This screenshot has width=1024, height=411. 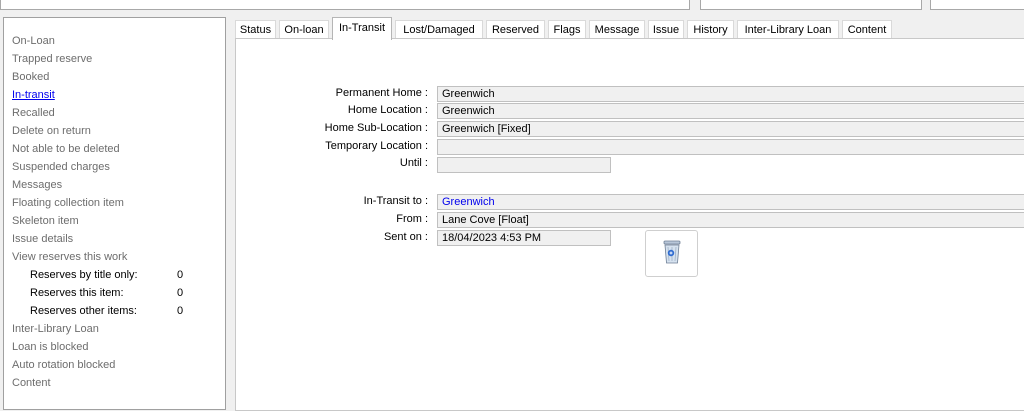 What do you see at coordinates (52, 59) in the screenshot?
I see `status-item-trapped-reserve: Trapped reserve` at bounding box center [52, 59].